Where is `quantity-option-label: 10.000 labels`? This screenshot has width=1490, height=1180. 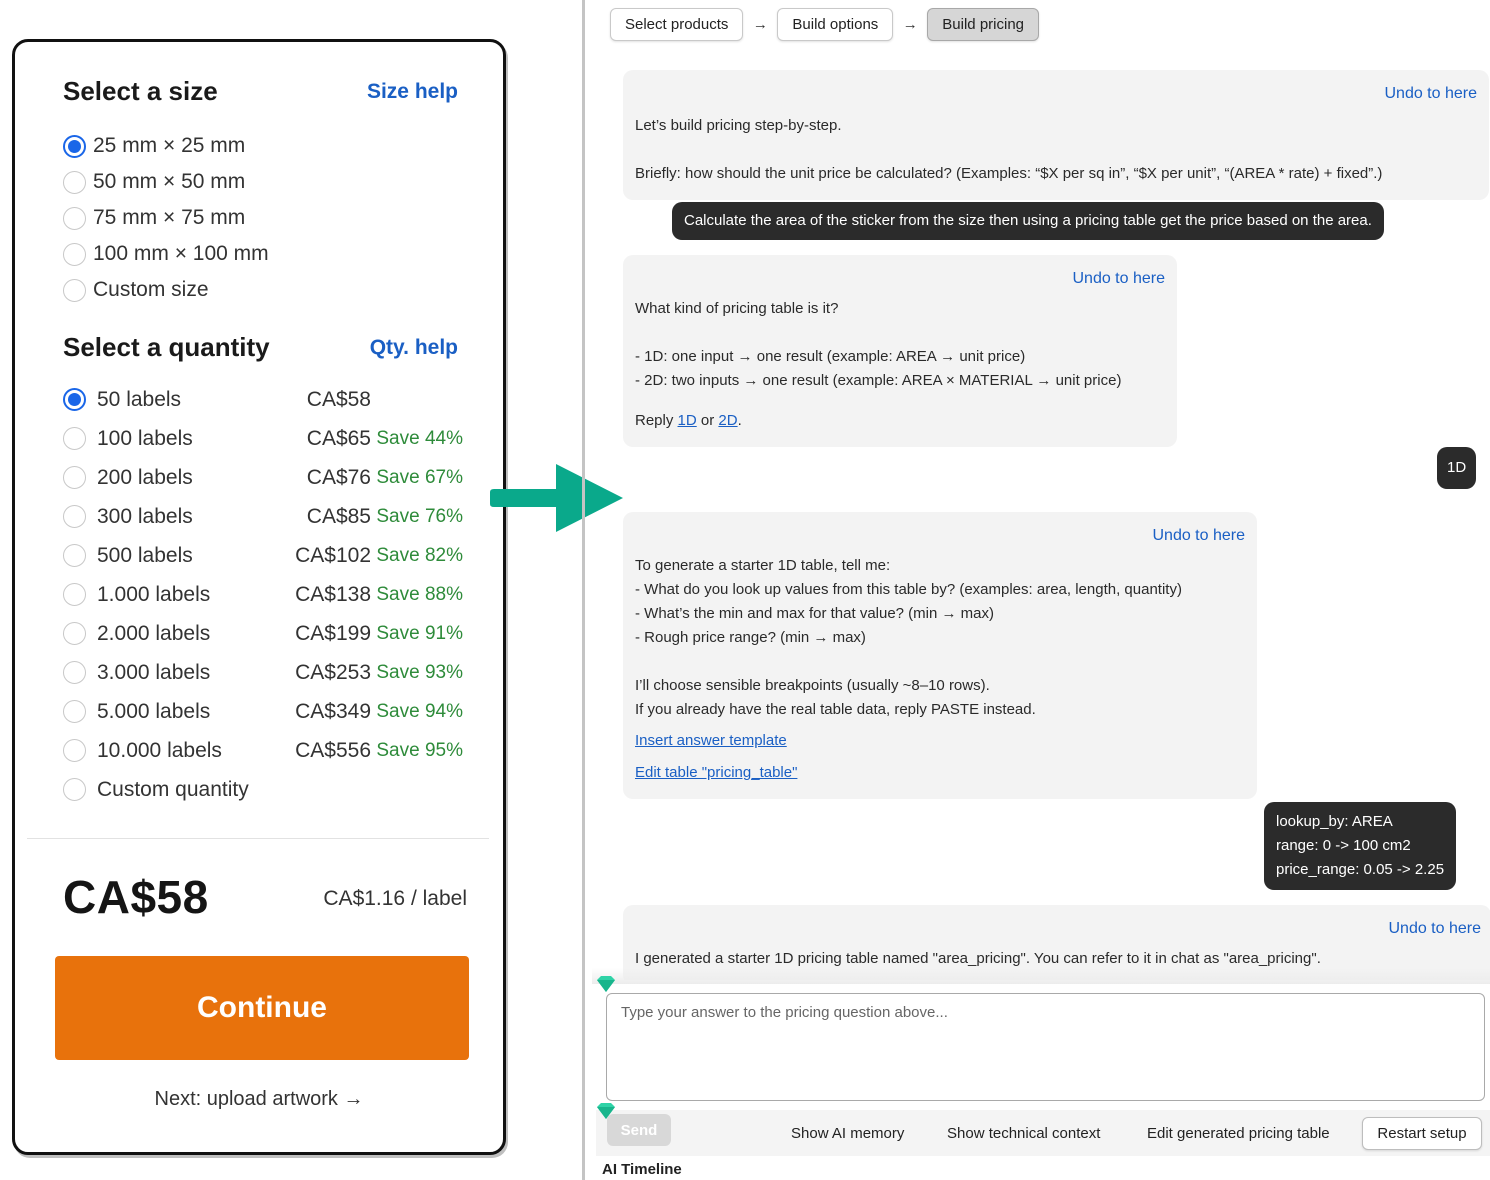 quantity-option-label: 10.000 labels is located at coordinates (159, 750).